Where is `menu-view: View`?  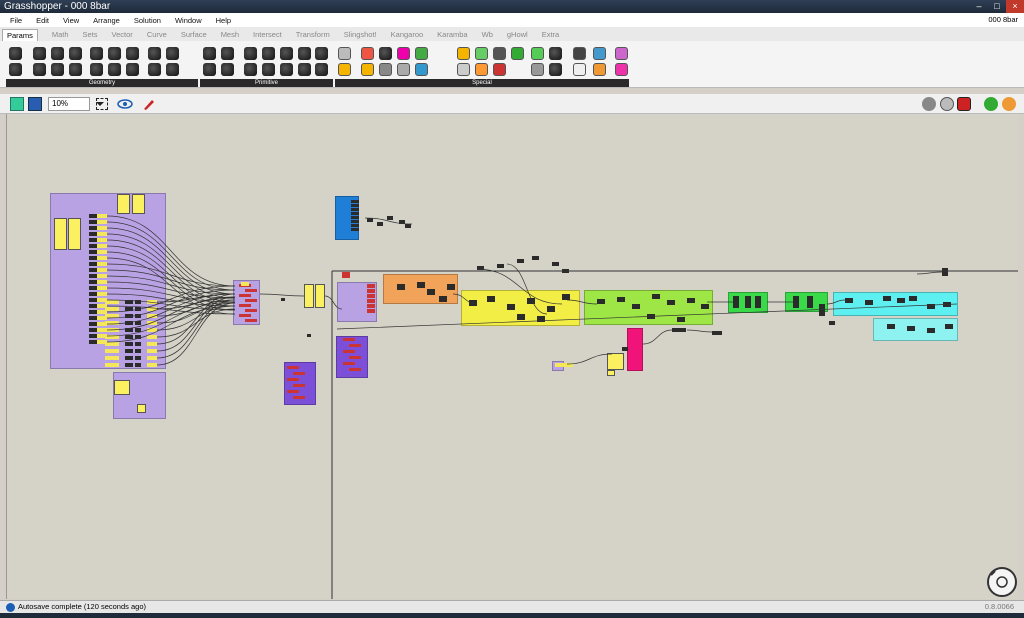
menu-view: View is located at coordinates (71, 20).